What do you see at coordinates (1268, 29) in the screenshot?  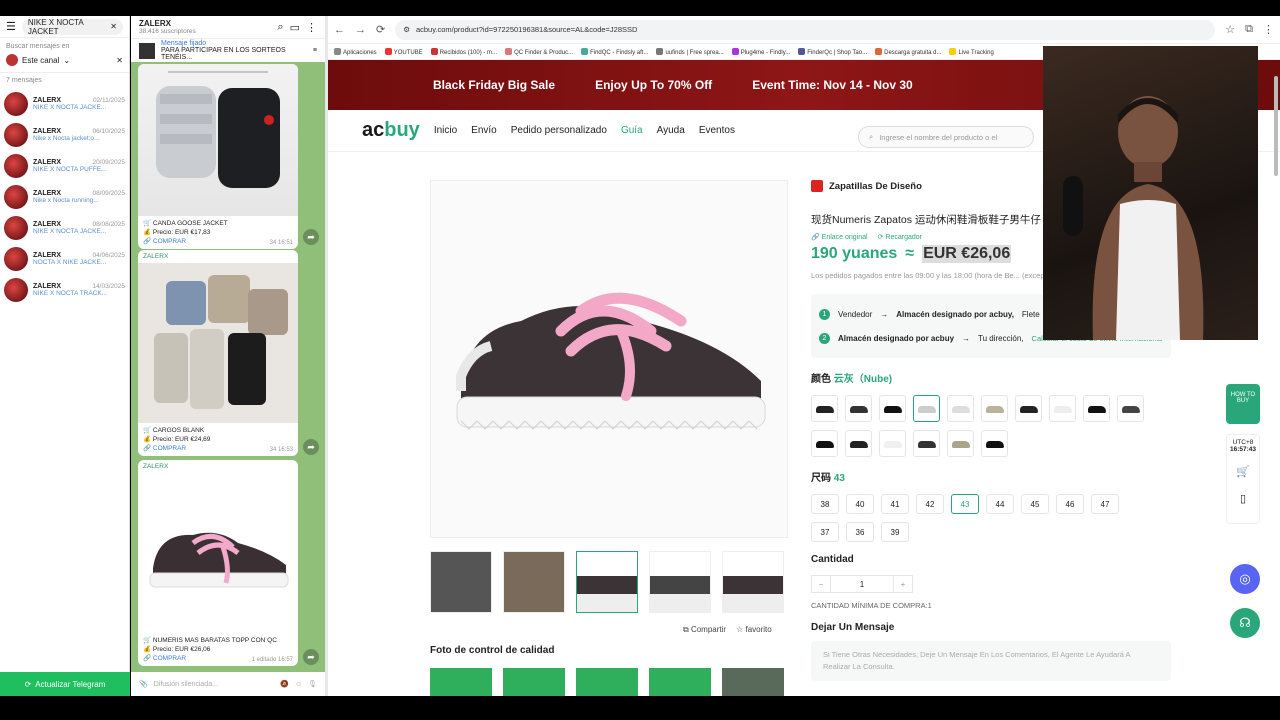 I see `kebab-menu-icon: ⋮` at bounding box center [1268, 29].